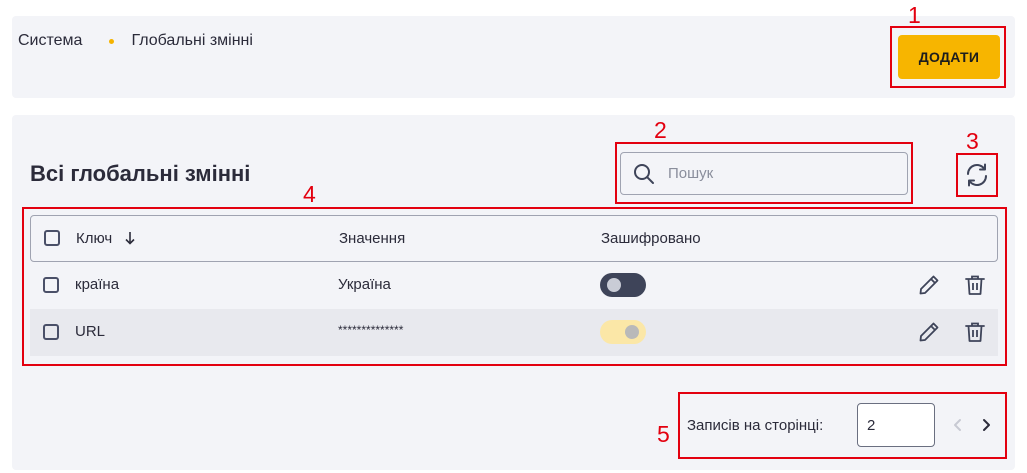 This screenshot has width=1027, height=473. Describe the element at coordinates (914, 15) in the screenshot. I see `annotation-number-1: 1` at that location.